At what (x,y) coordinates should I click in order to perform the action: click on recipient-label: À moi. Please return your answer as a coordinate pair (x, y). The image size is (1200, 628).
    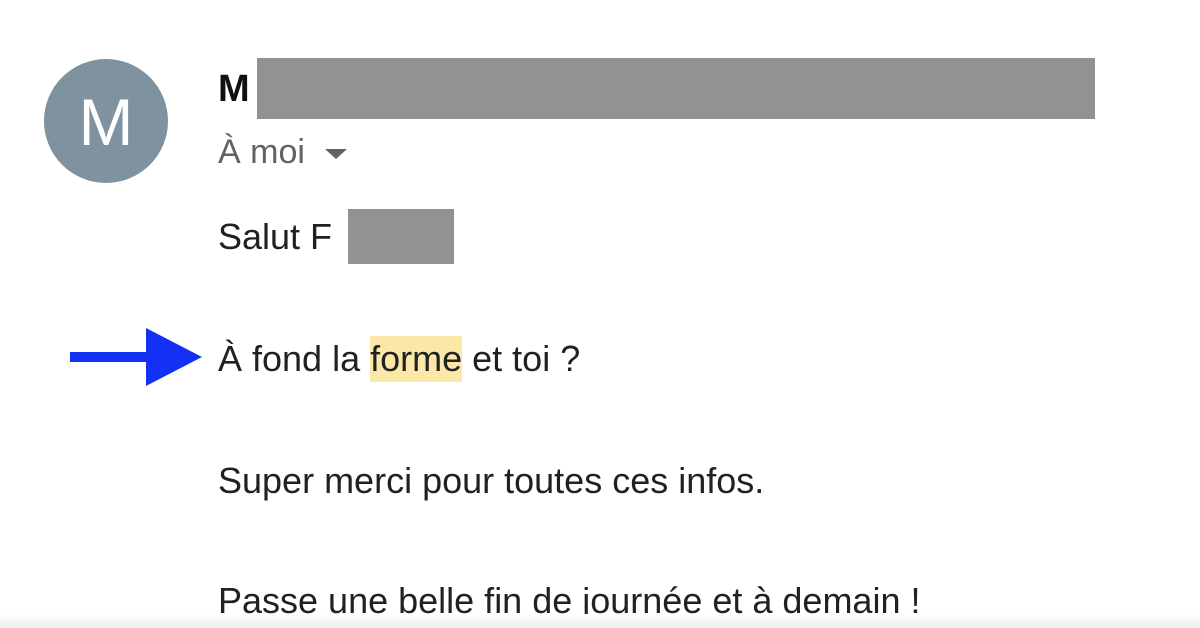
    Looking at the image, I should click on (261, 151).